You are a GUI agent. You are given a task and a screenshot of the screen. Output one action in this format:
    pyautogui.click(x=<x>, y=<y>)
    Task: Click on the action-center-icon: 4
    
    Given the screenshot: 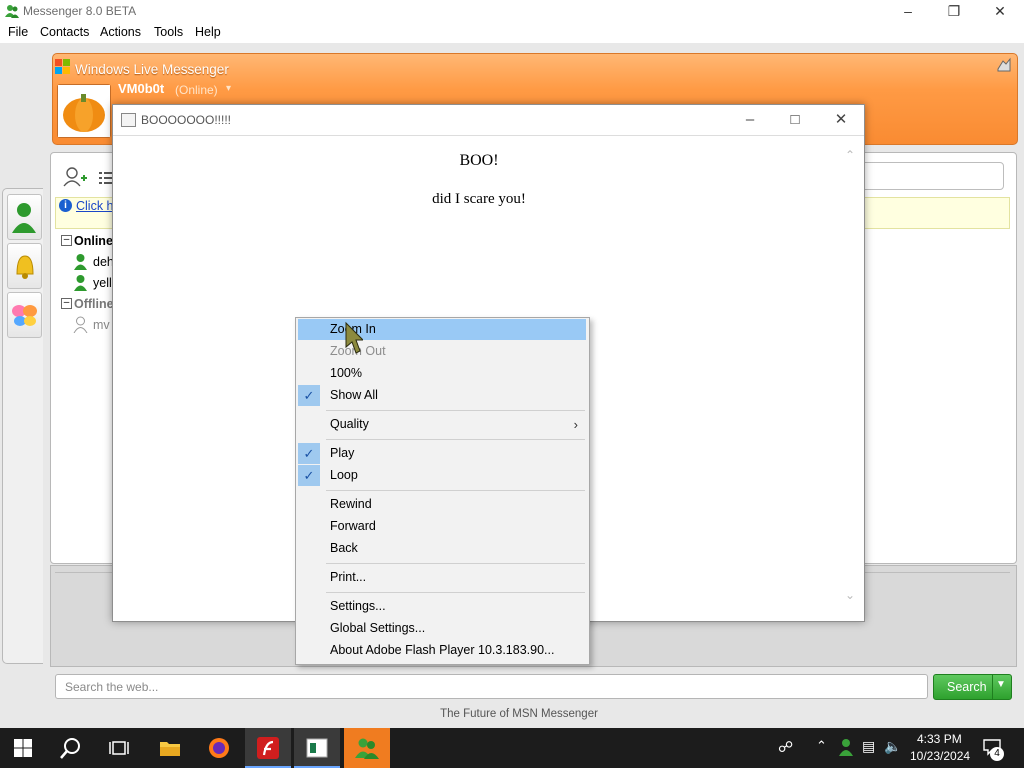 What is the action you would take?
    pyautogui.click(x=993, y=749)
    